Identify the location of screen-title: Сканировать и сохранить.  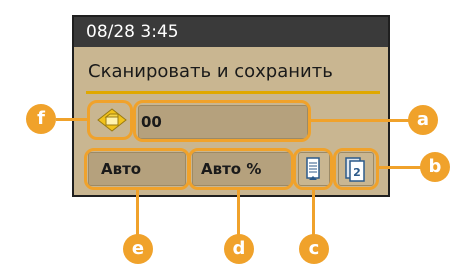
(210, 71).